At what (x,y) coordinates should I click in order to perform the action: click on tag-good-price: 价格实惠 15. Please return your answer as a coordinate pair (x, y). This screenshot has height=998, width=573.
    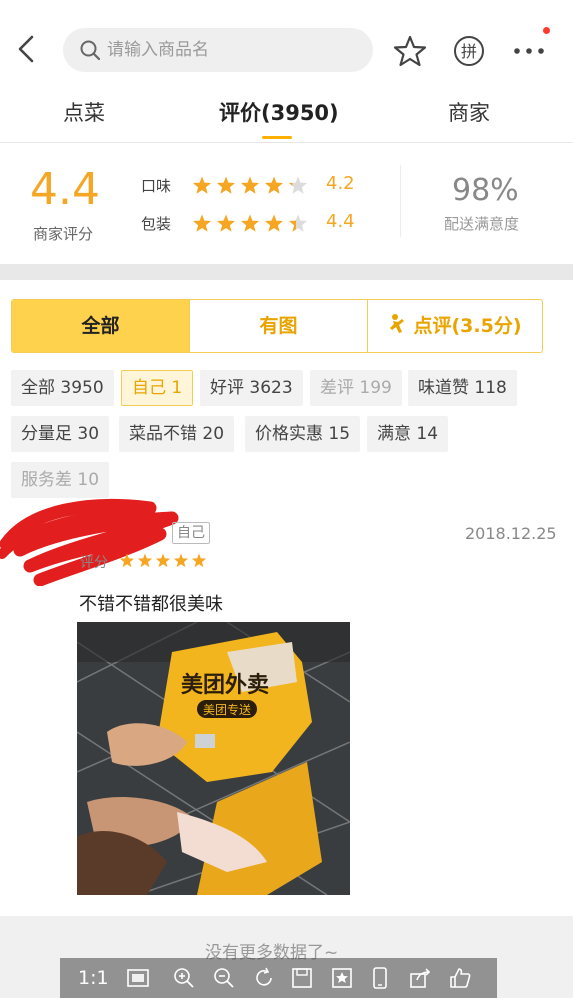
    Looking at the image, I should click on (303, 434).